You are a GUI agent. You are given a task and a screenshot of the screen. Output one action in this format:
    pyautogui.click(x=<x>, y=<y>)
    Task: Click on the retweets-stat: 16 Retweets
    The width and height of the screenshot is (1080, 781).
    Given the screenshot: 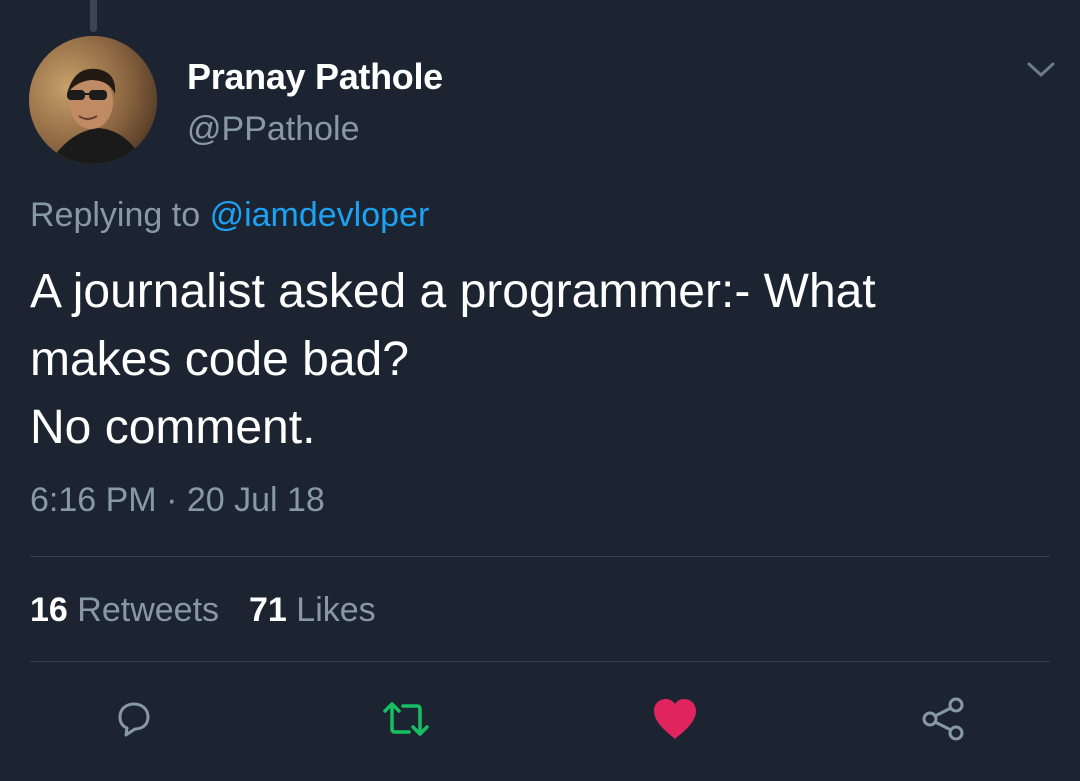 What is the action you would take?
    pyautogui.click(x=124, y=610)
    